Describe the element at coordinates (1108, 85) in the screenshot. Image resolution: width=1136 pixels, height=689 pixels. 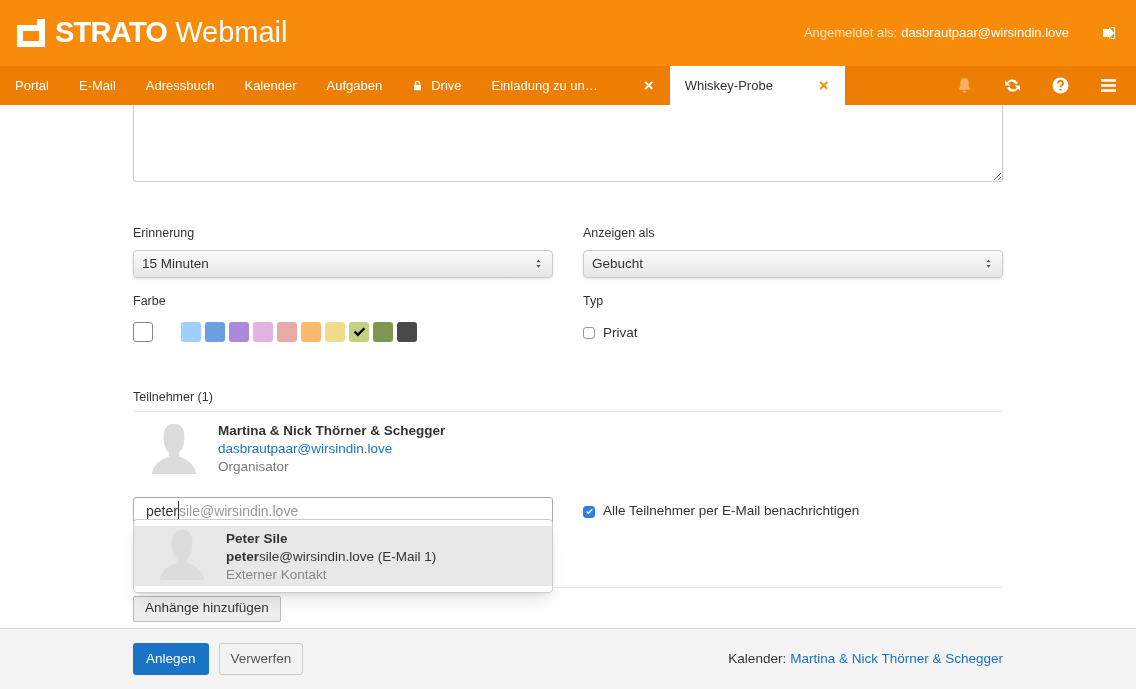
I see `menu-icon` at that location.